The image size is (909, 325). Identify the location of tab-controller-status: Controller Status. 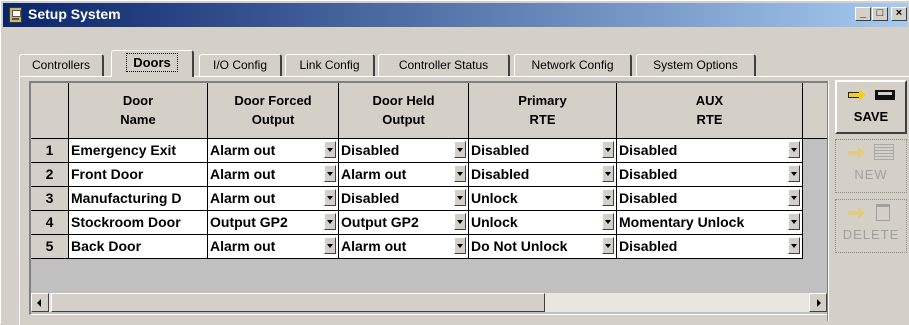
(444, 65).